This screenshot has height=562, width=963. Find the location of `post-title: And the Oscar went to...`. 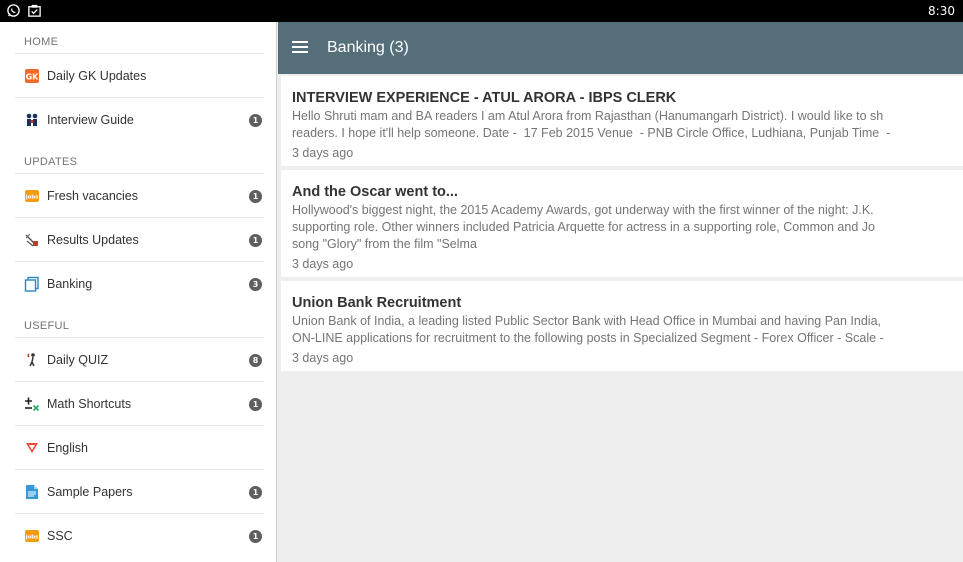

post-title: And the Oscar went to... is located at coordinates (375, 192).